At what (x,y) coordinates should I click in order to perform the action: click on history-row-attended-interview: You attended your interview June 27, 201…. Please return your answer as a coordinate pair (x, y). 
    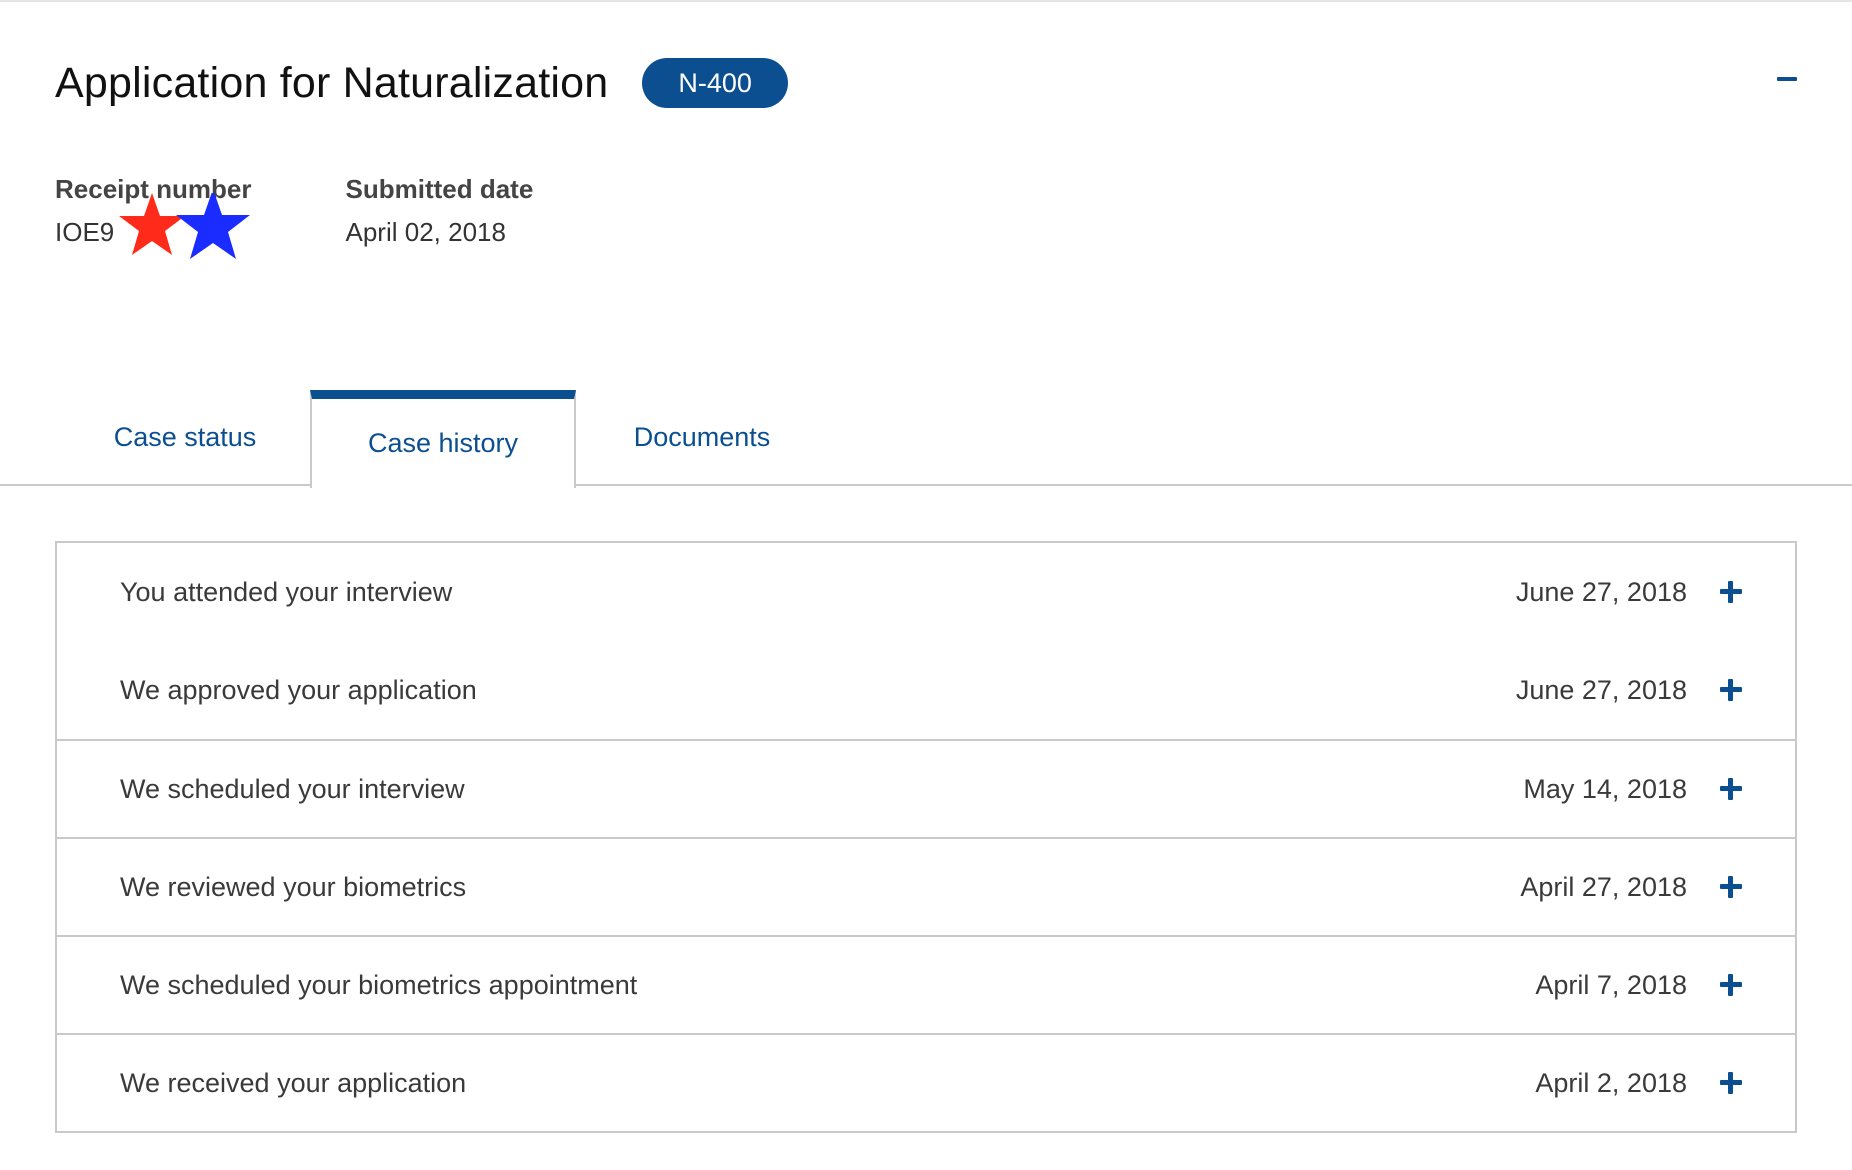
    Looking at the image, I should click on (926, 592).